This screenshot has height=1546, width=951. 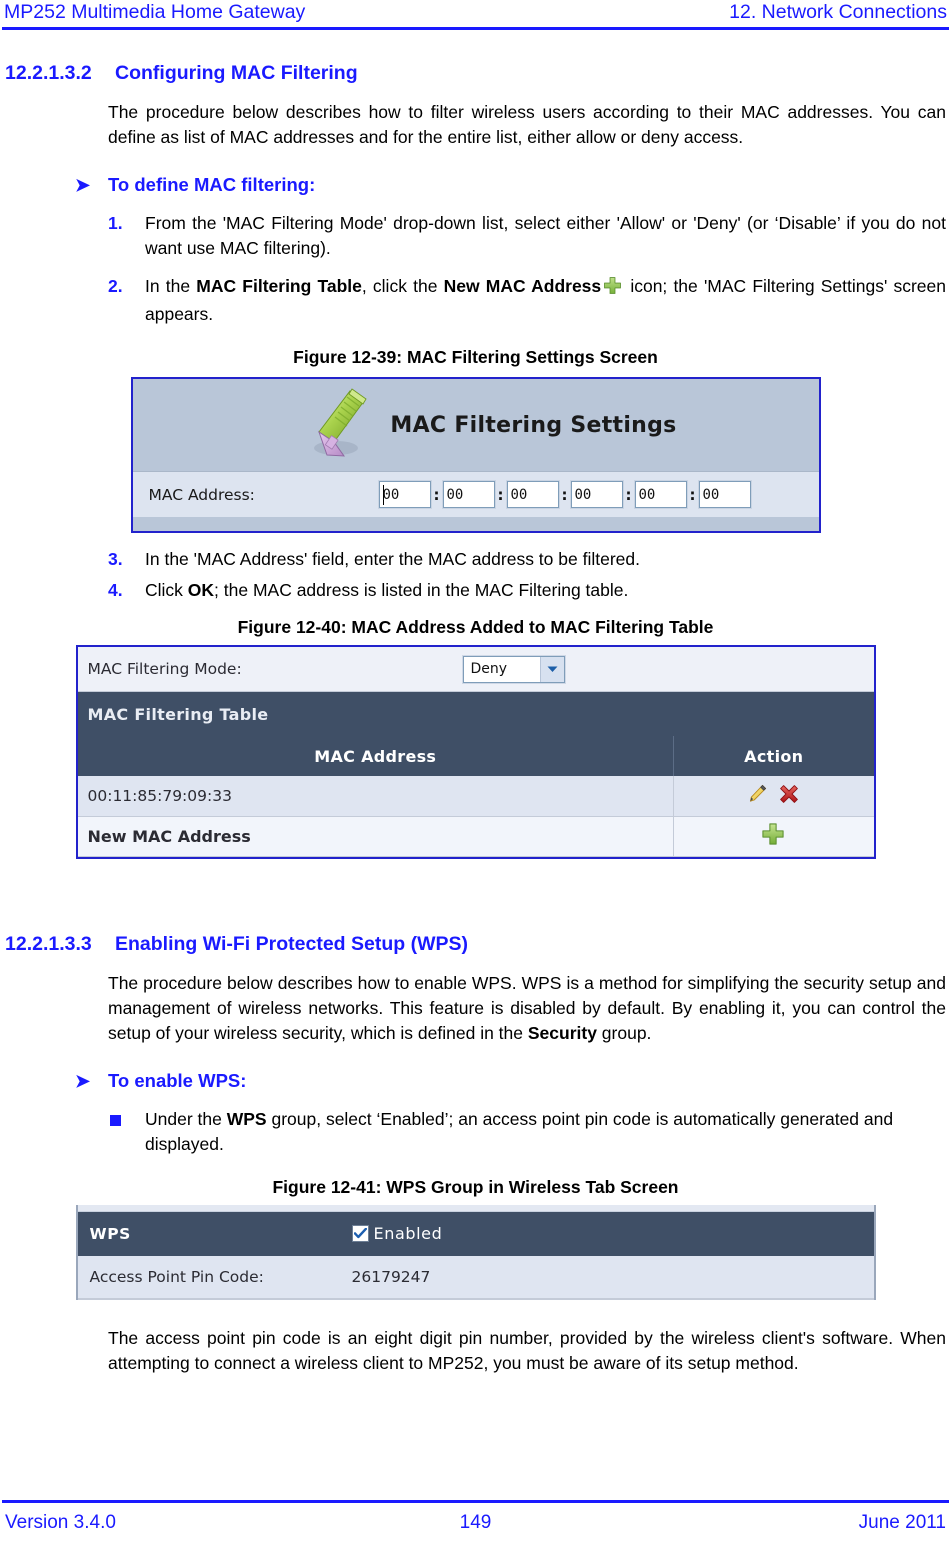 What do you see at coordinates (110, 1233) in the screenshot?
I see `wps-group-label: WPS` at bounding box center [110, 1233].